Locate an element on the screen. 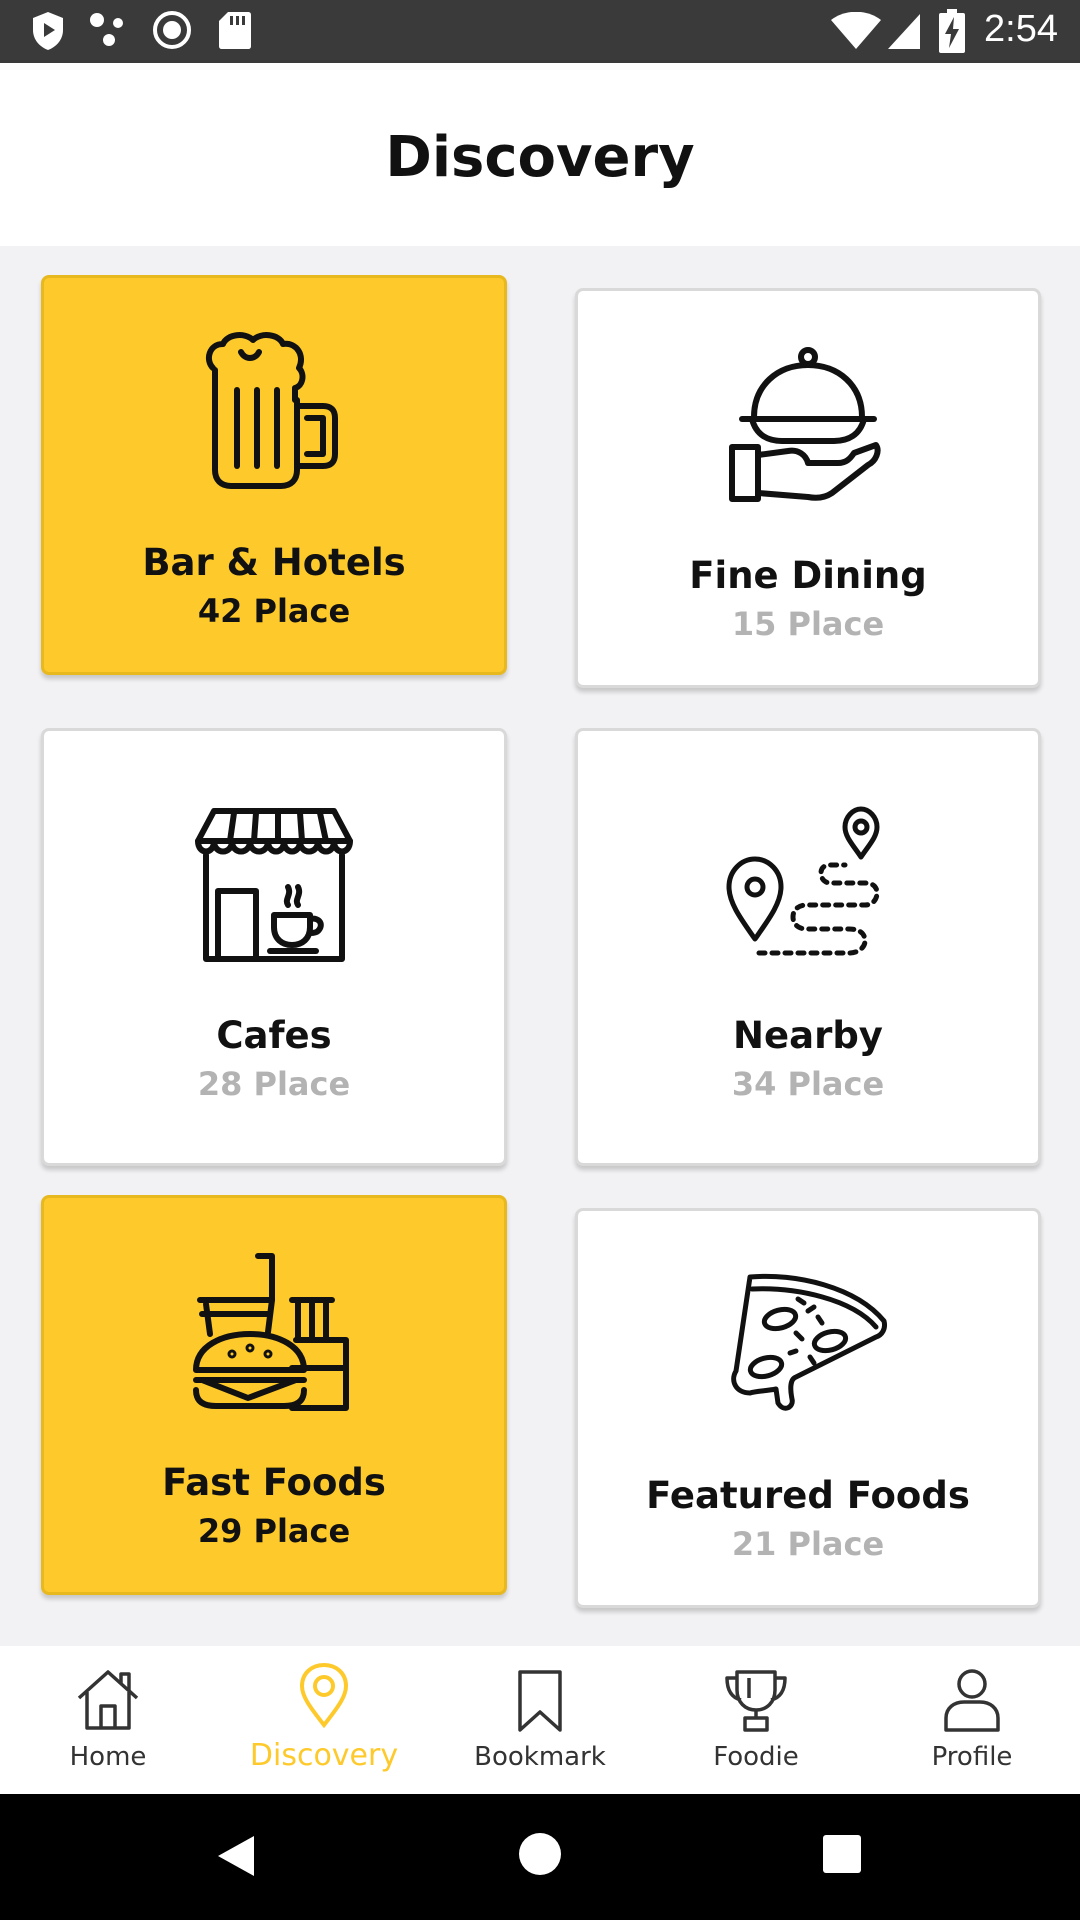 This screenshot has width=1080, height=1920. nav-item-discovery: Discovery is located at coordinates (324, 1720).